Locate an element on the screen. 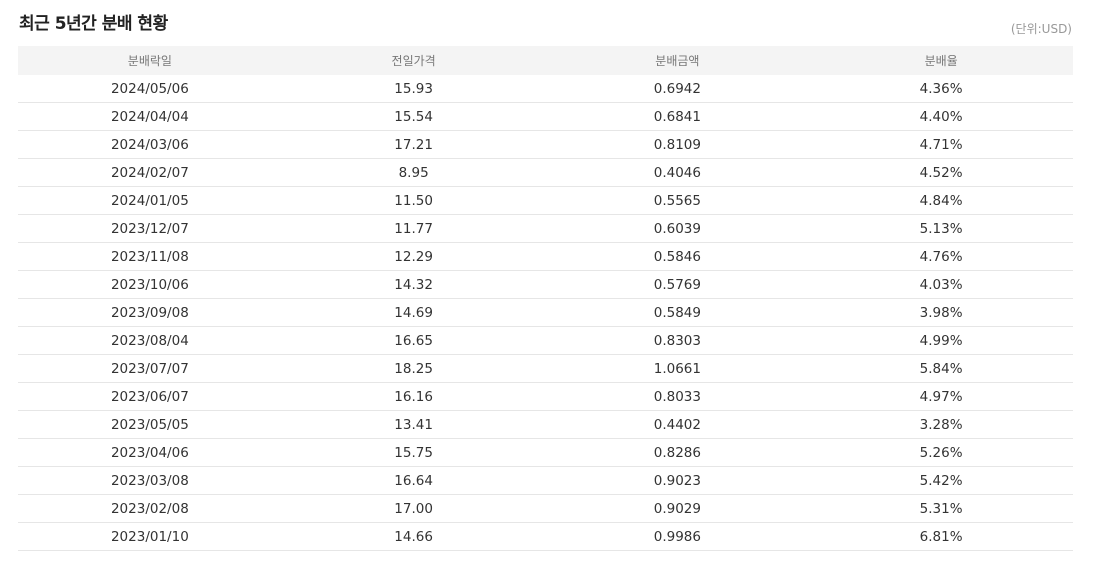 The height and width of the screenshot is (569, 1094). cell-distribution-amount: 0.5769 is located at coordinates (677, 284).